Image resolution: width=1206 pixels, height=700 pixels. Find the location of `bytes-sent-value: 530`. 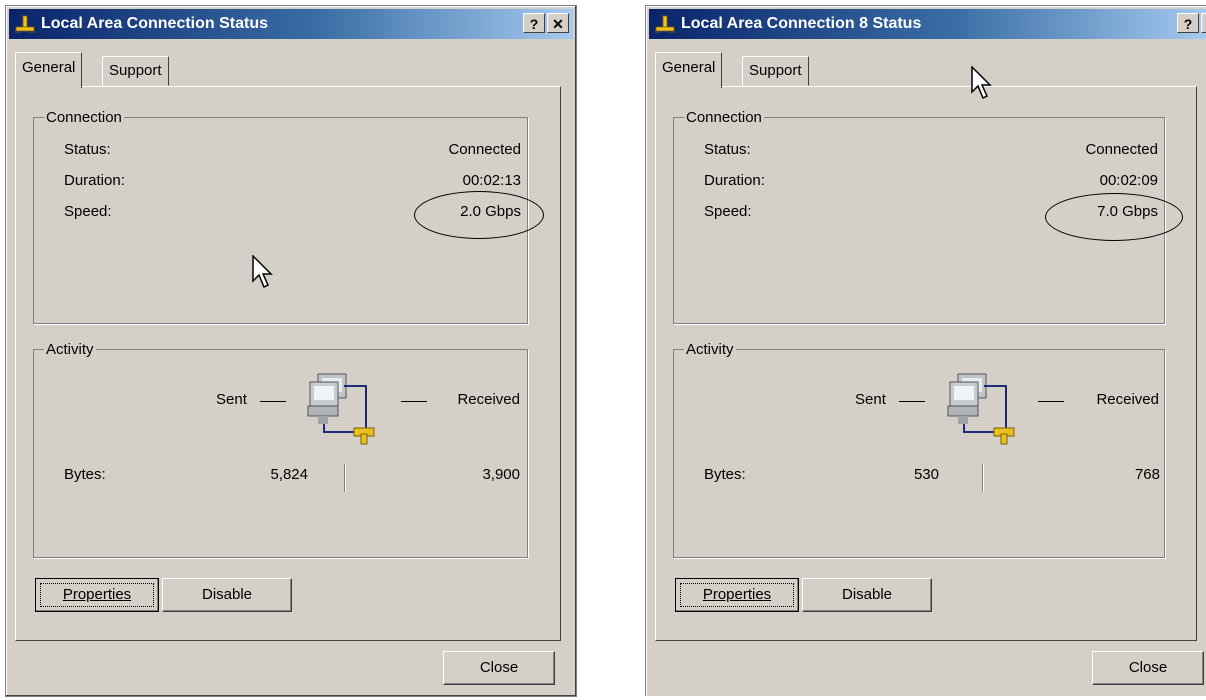

bytes-sent-value: 530 is located at coordinates (926, 474).